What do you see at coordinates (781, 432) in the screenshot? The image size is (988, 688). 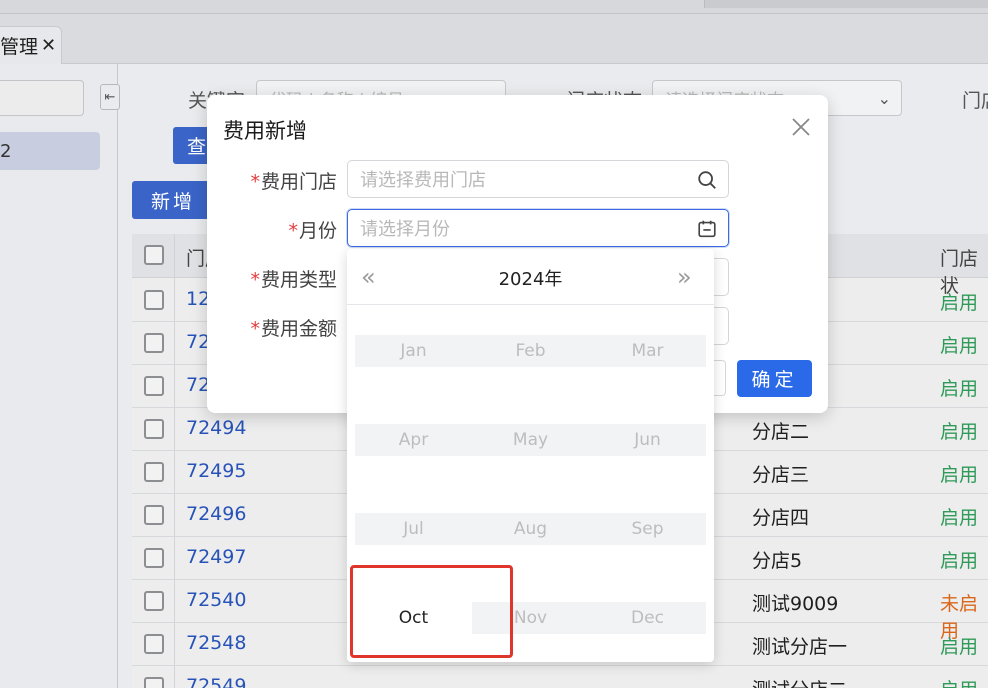 I see `store-name: 分店二` at bounding box center [781, 432].